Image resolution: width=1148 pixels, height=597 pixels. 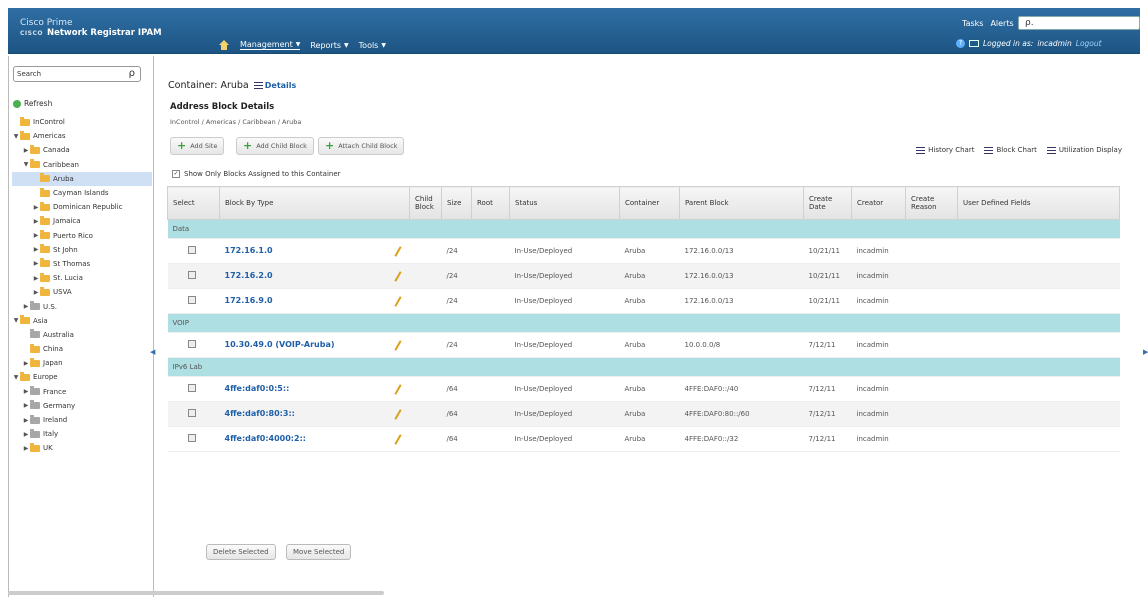 I want to click on tree-item: ▶ Puerto Rico, so click(x=82, y=236).